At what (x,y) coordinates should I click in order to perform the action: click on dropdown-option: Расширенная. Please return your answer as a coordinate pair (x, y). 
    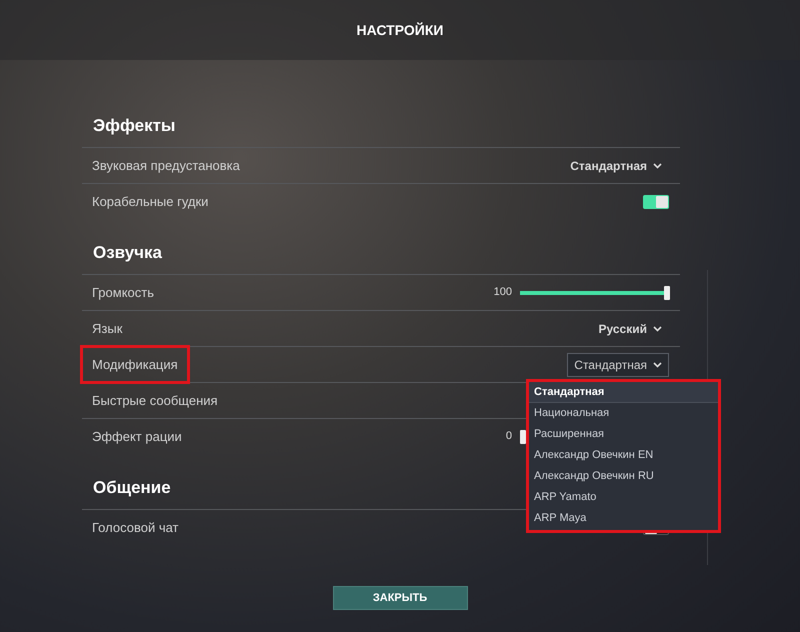
    Looking at the image, I should click on (623, 434).